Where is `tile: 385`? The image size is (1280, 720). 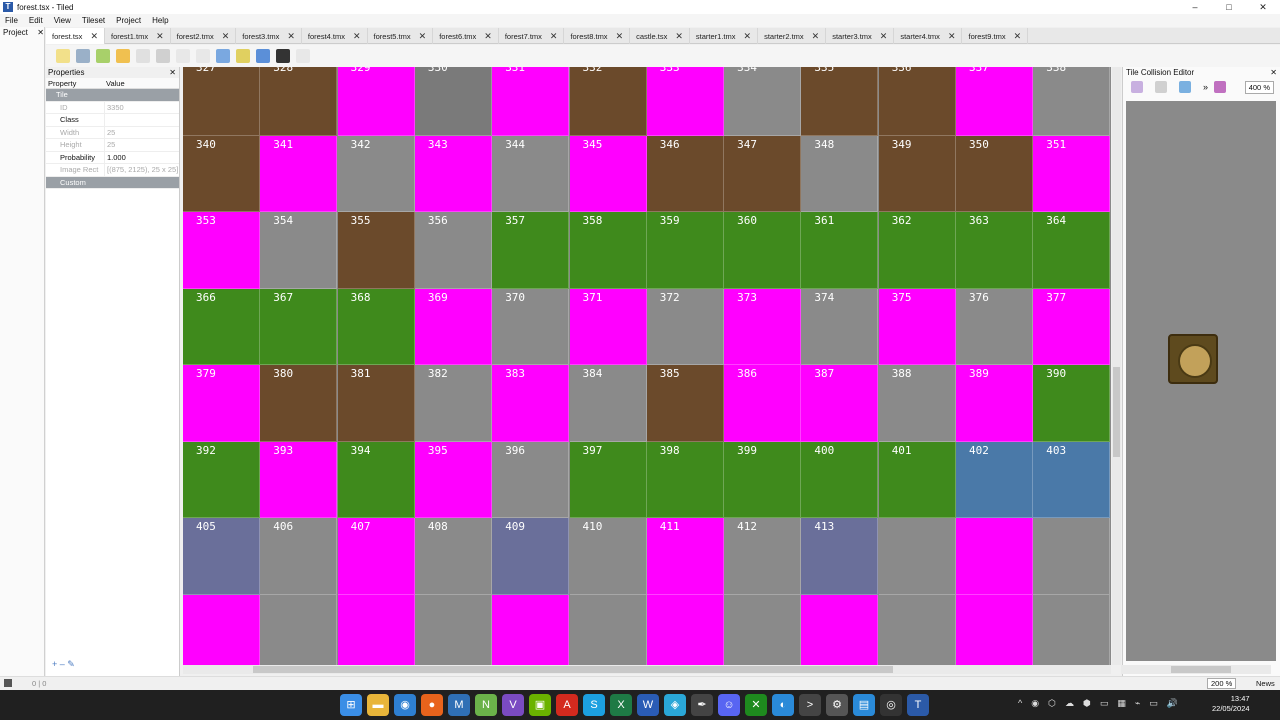
tile: 385 is located at coordinates (685, 403).